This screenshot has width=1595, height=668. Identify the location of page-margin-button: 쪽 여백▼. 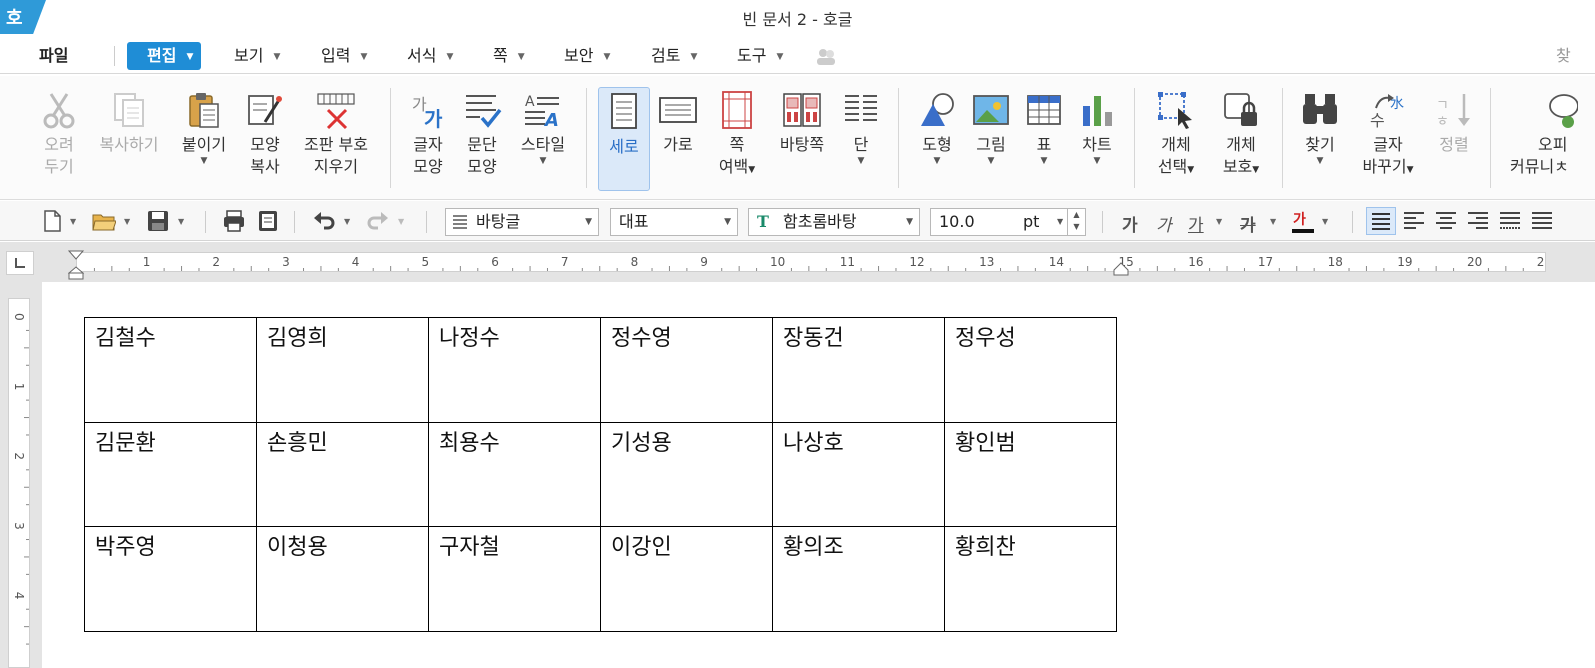
(737, 140).